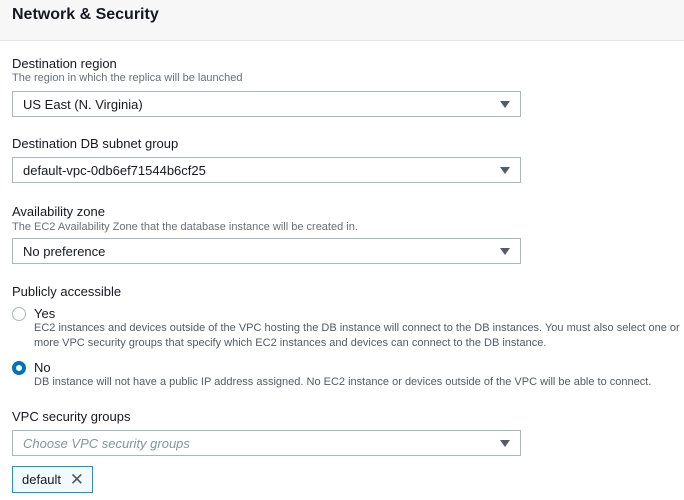 The height and width of the screenshot is (500, 684). Describe the element at coordinates (67, 291) in the screenshot. I see `publicly-accessible-label: Publicly accessible` at that location.